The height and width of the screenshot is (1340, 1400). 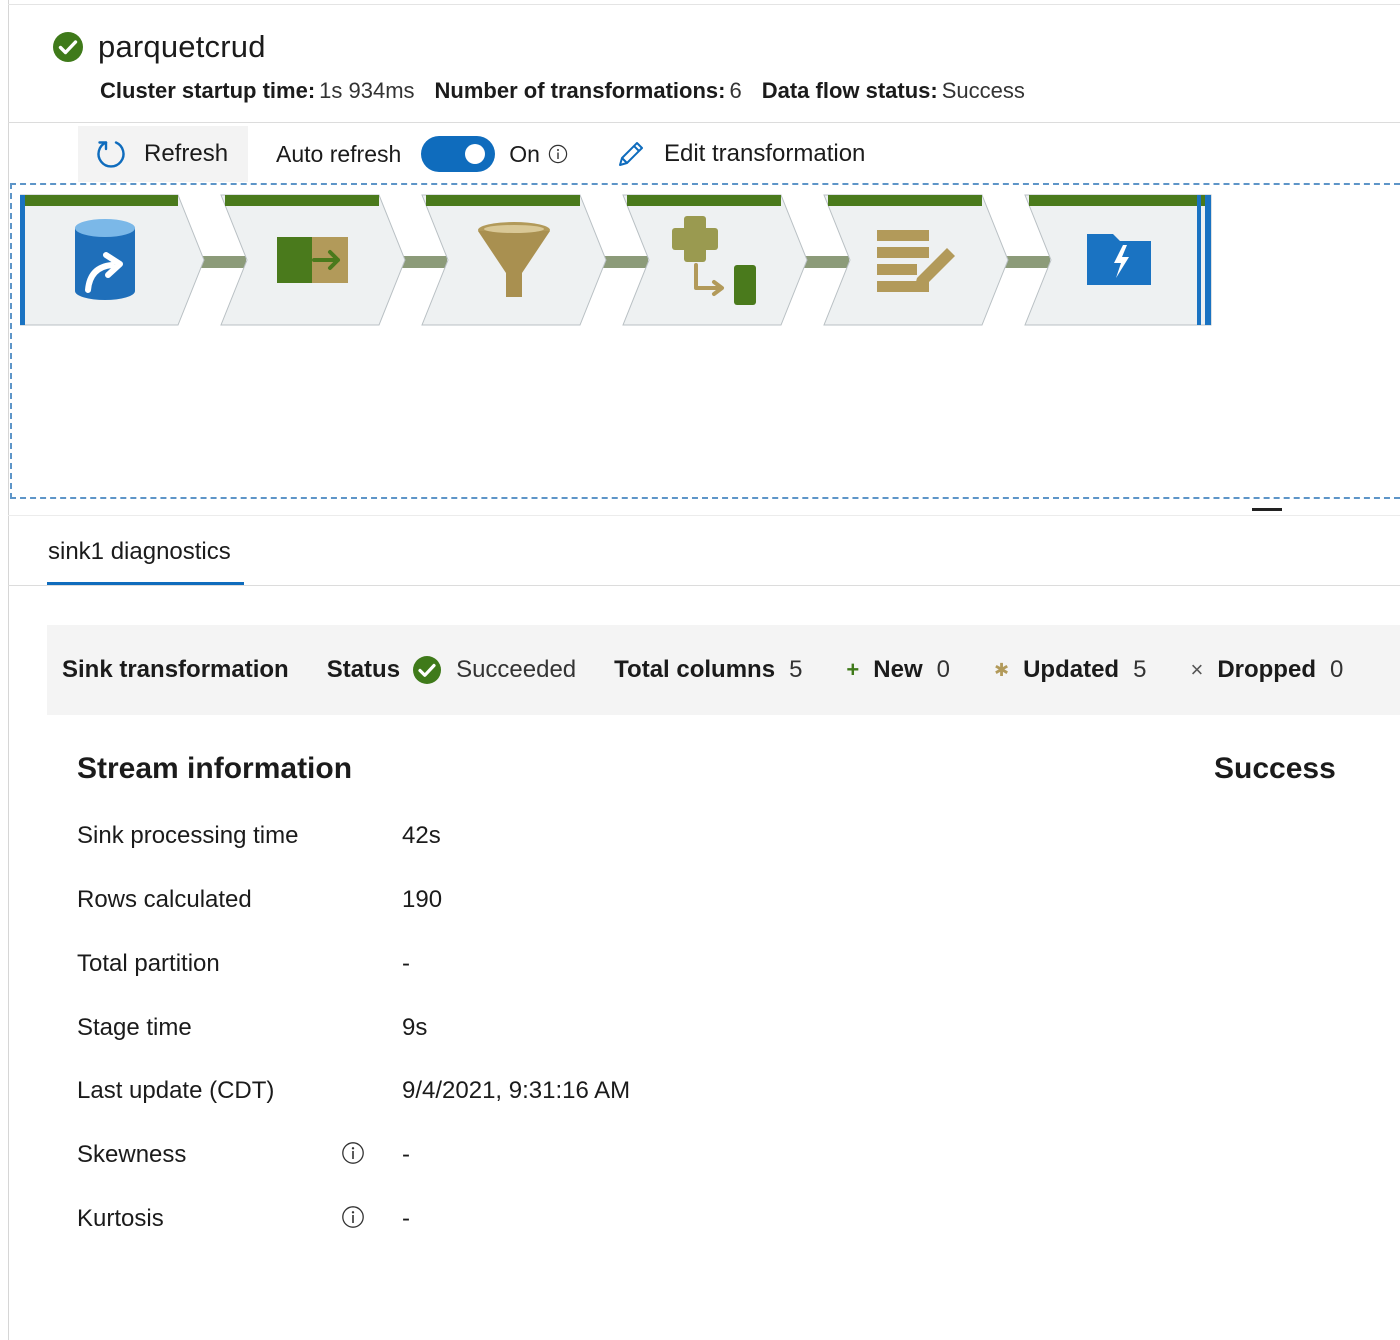 I want to click on updated-columns-value: 5, so click(x=1140, y=669).